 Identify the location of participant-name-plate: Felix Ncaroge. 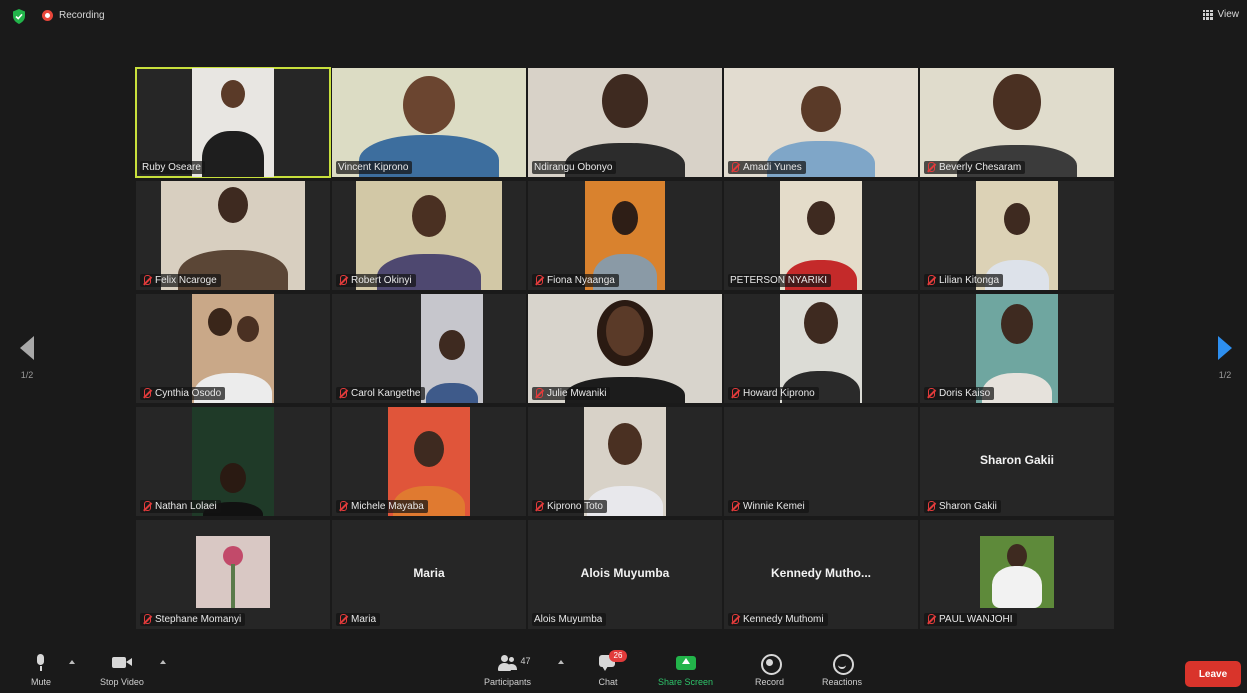
(180, 280).